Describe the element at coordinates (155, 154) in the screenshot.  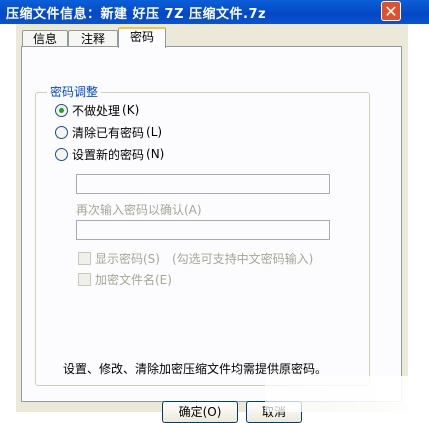
I see `radio-set-new-password-shortcut: (N)` at that location.